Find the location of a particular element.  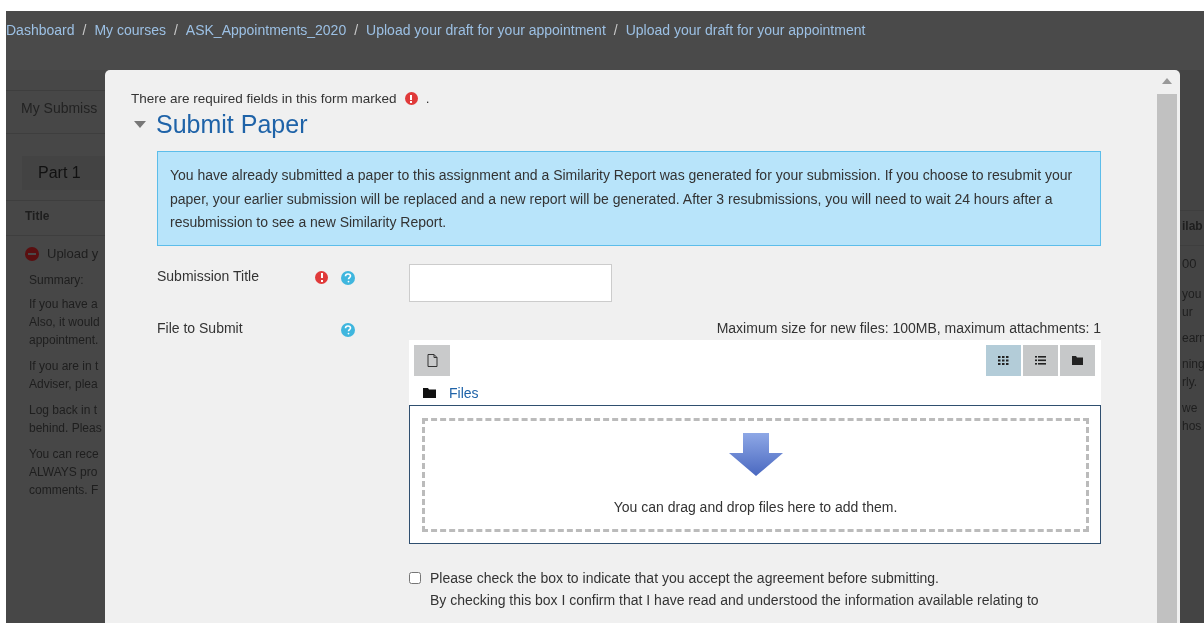

field-label: Submission Title is located at coordinates (208, 275).